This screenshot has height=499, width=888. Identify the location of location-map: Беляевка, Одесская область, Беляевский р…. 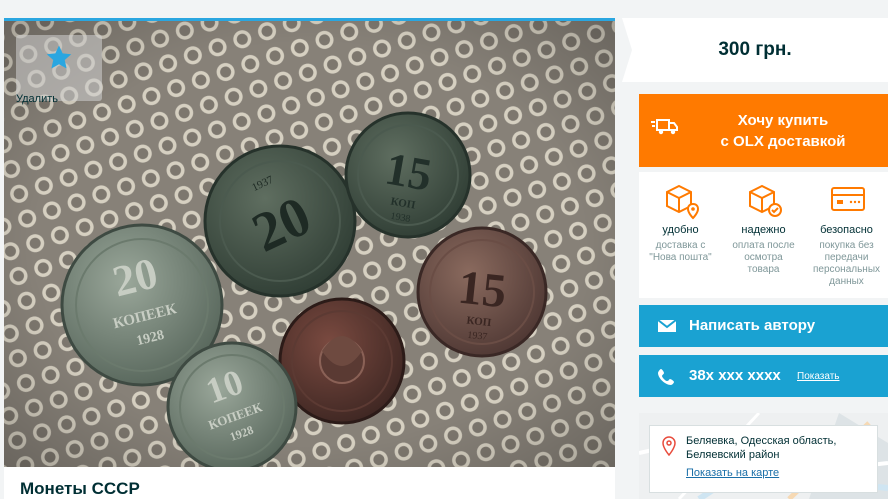
(763, 456).